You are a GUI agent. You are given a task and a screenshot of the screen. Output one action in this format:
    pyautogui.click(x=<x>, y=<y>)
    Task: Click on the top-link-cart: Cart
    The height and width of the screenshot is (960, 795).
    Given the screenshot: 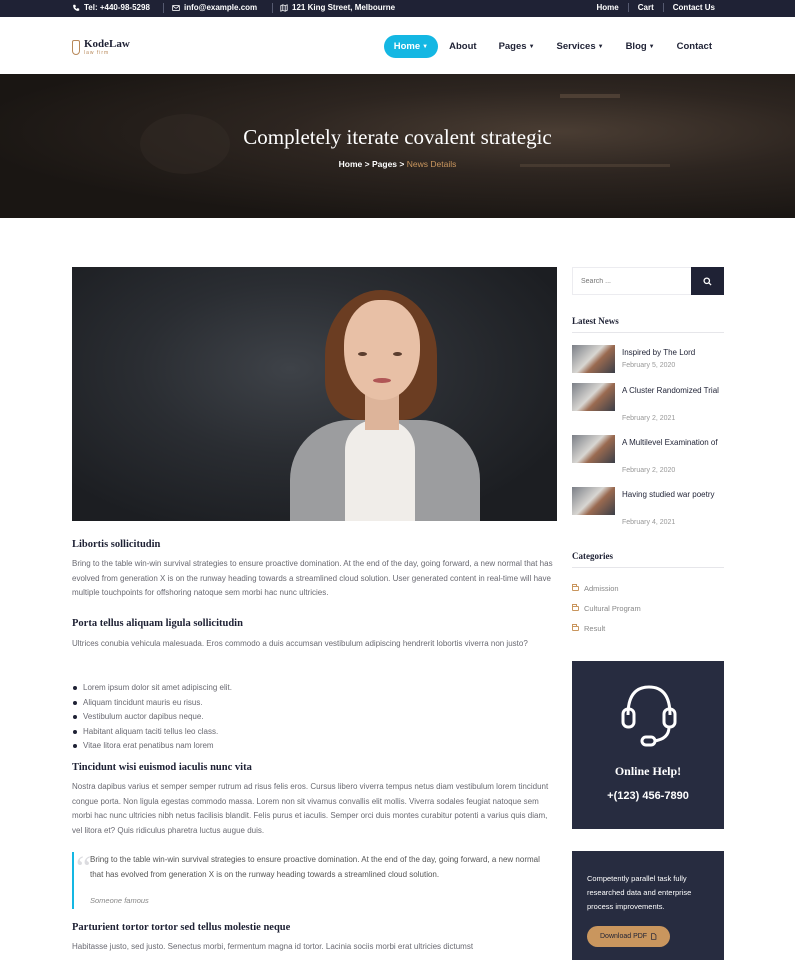 What is the action you would take?
    pyautogui.click(x=645, y=7)
    